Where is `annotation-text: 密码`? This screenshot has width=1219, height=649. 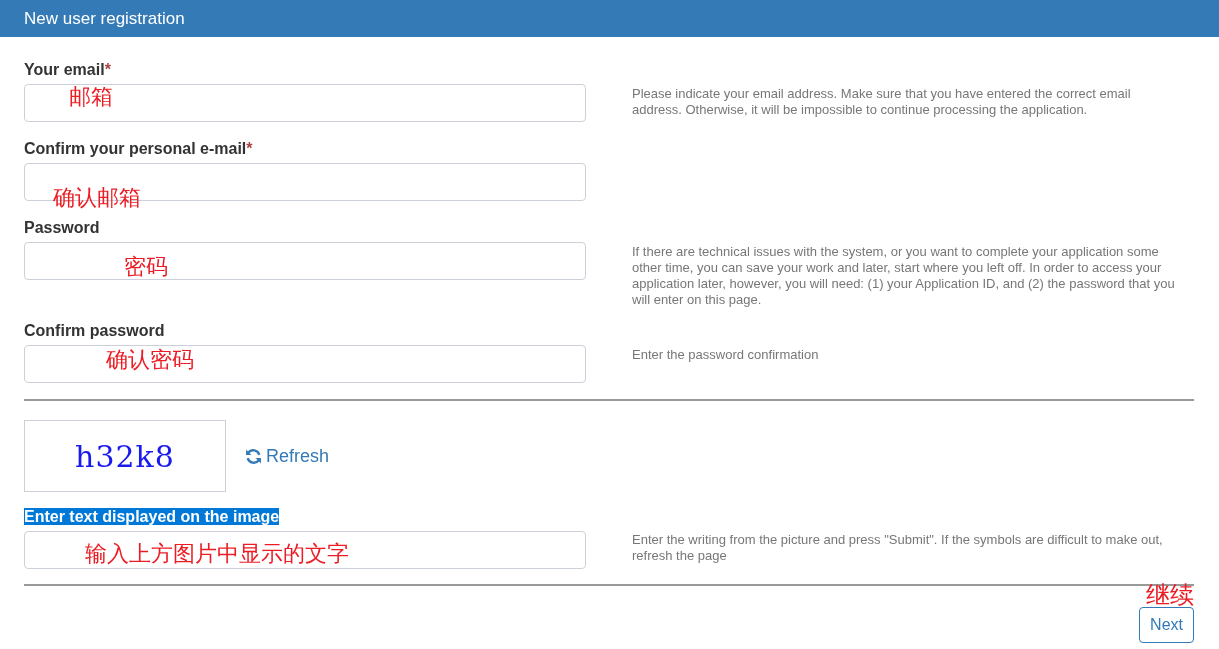
annotation-text: 密码 is located at coordinates (146, 267).